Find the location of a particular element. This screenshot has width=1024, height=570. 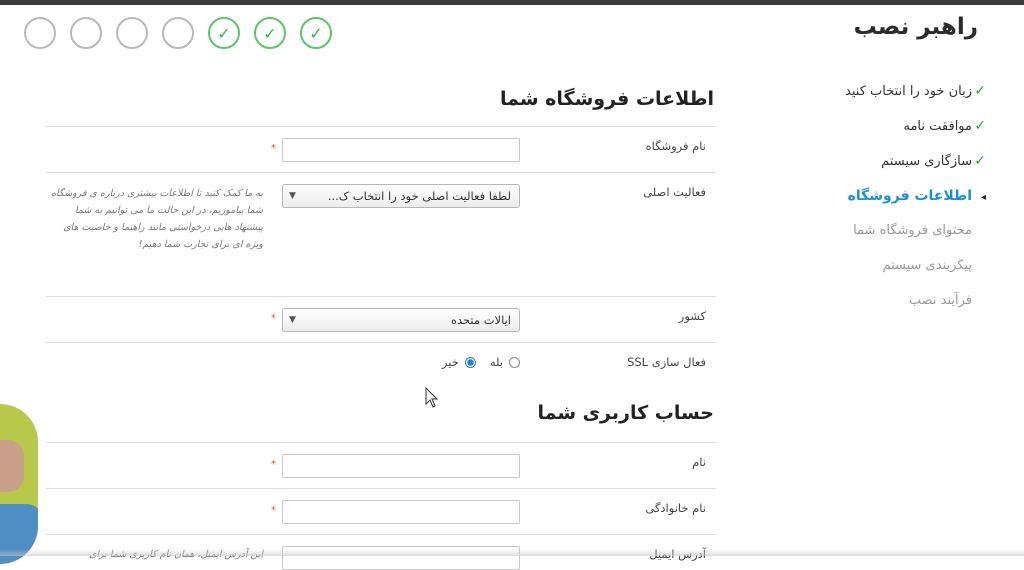

main-activity-select: لطفا فعالیت اصلی خود را انتخاب ک... ▼ is located at coordinates (401, 196).